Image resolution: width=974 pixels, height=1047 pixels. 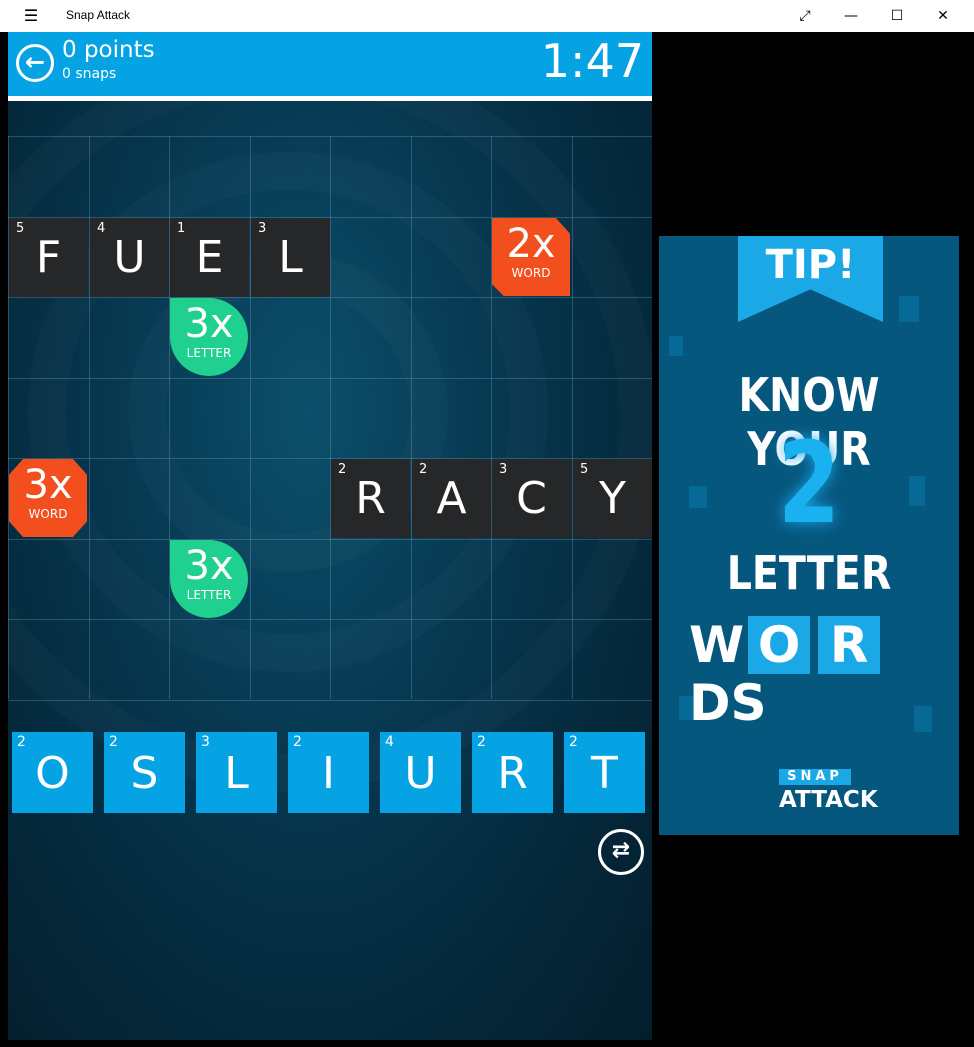 I want to click on tile-letter: I, so click(x=328, y=773).